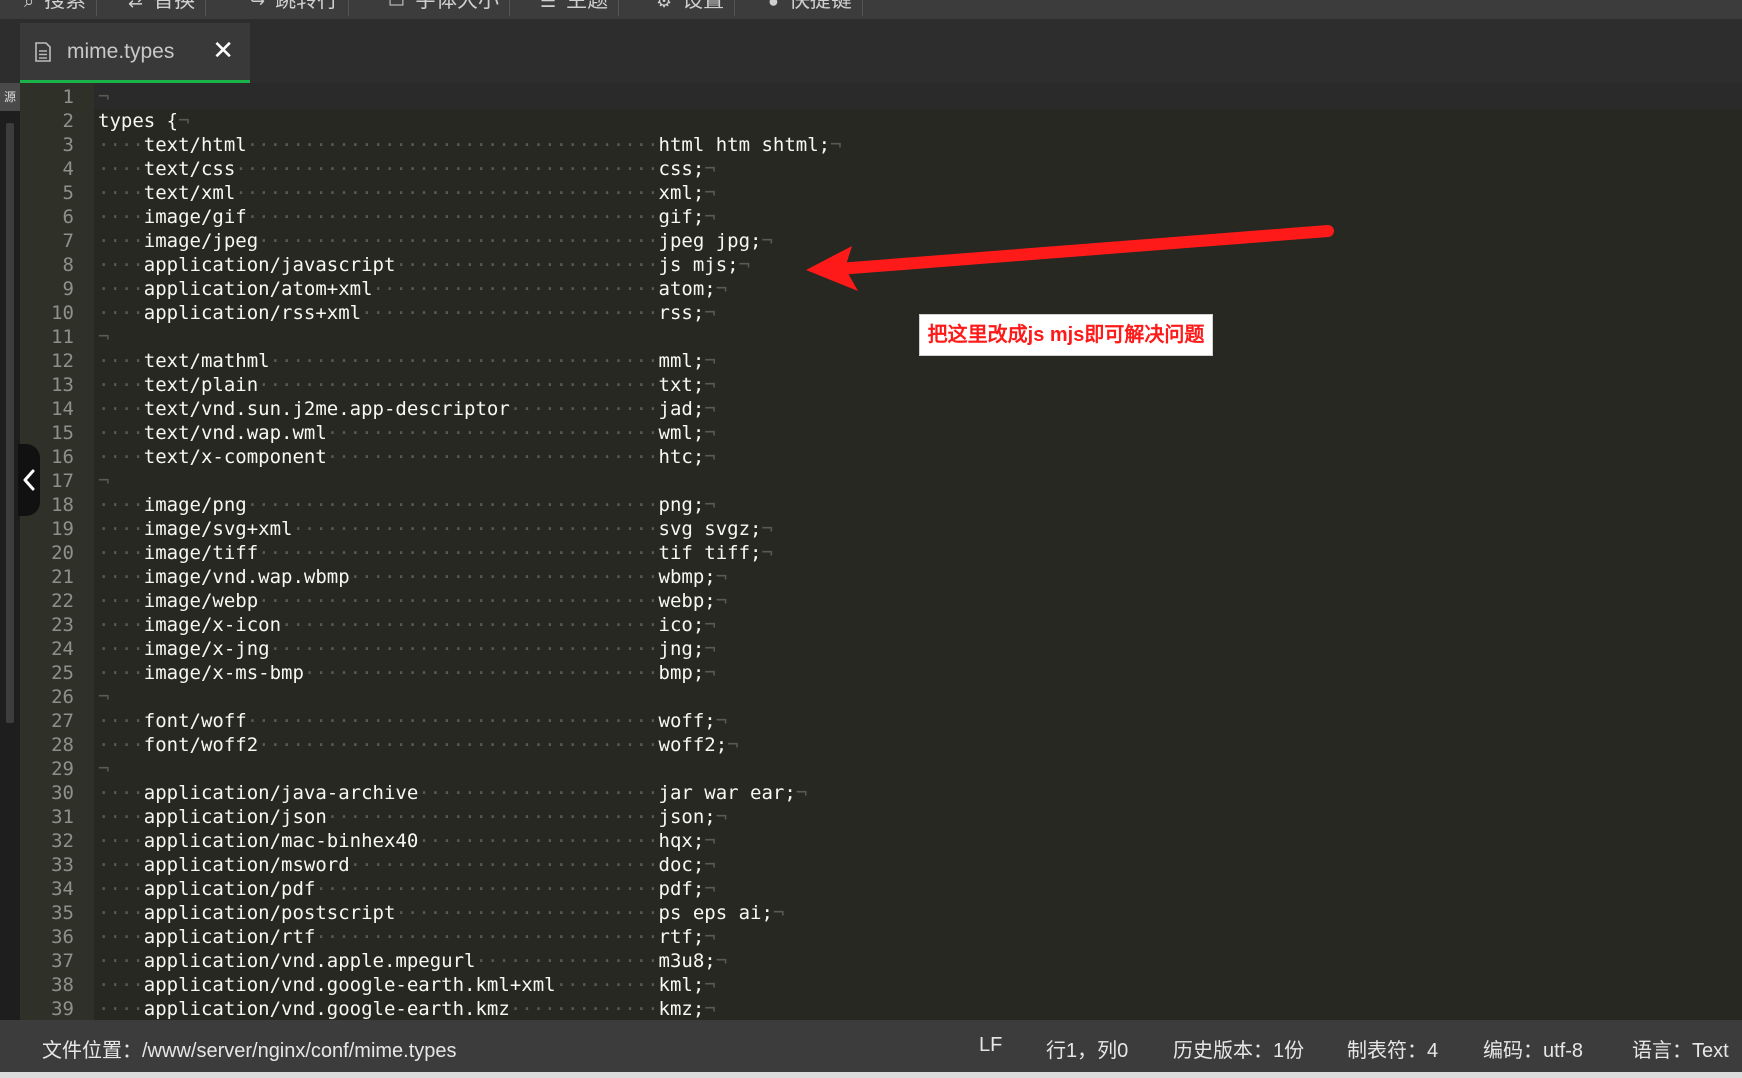 This screenshot has width=1742, height=1078. Describe the element at coordinates (1066, 335) in the screenshot. I see `annotation-note: 把这里改成js mjs即可解决问题` at that location.